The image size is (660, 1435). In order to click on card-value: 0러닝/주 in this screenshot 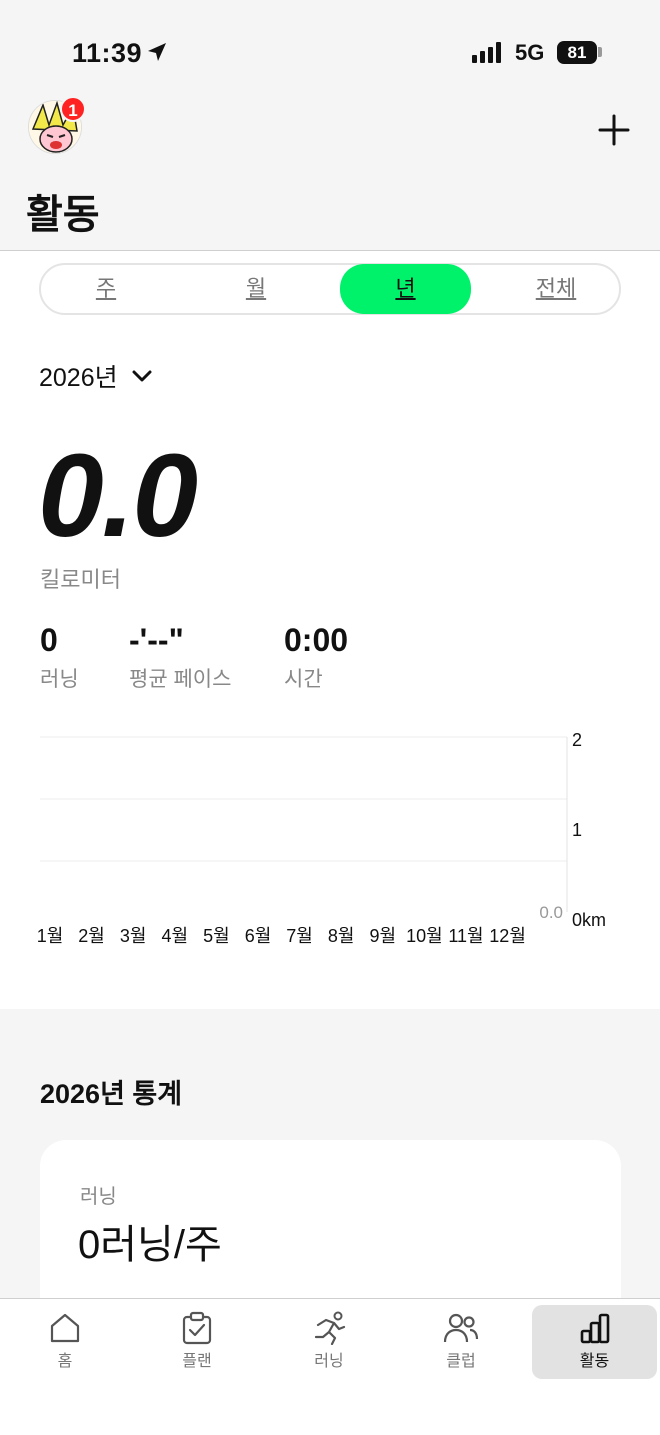, I will do `click(150, 1245)`.